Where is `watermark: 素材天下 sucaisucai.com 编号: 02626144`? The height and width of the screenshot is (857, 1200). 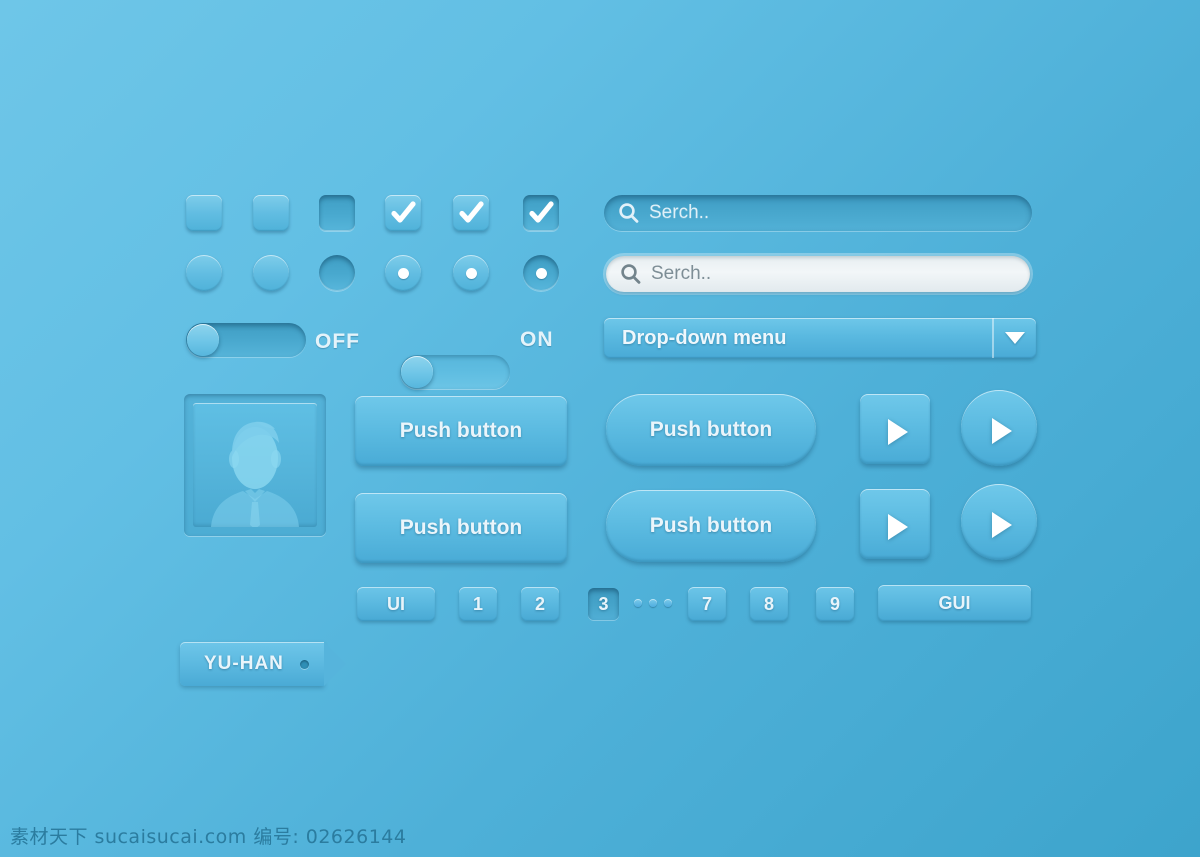
watermark: 素材天下 sucaisucai.com 编号: 02626144 is located at coordinates (208, 837).